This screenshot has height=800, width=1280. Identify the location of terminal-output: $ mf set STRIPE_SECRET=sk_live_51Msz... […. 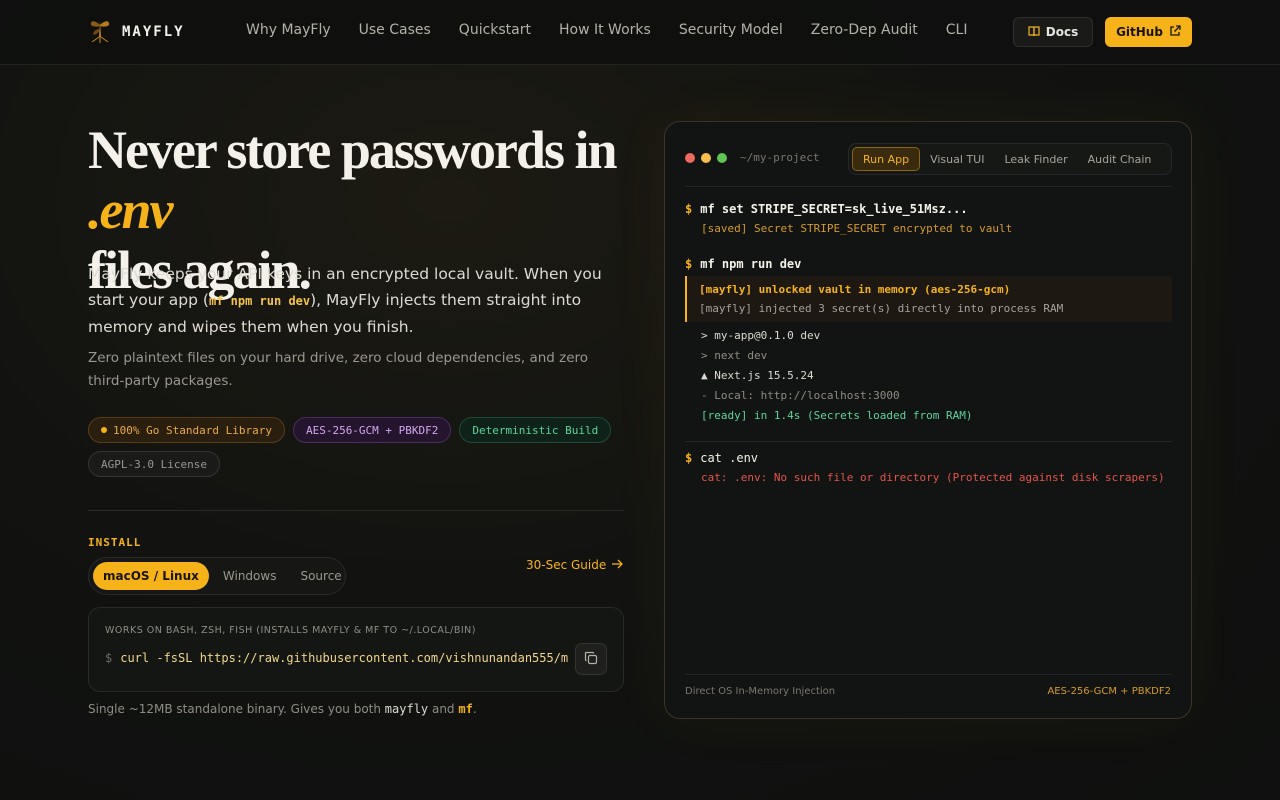
(928, 343).